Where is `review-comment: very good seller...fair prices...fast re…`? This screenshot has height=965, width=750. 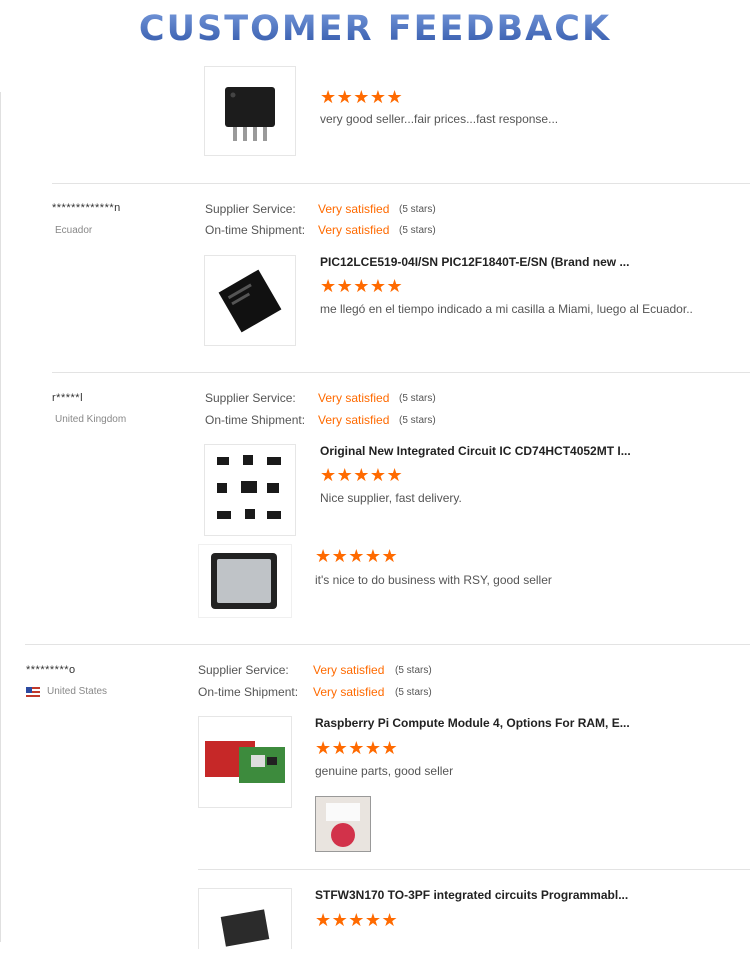 review-comment: very good seller...fair prices...fast re… is located at coordinates (439, 119).